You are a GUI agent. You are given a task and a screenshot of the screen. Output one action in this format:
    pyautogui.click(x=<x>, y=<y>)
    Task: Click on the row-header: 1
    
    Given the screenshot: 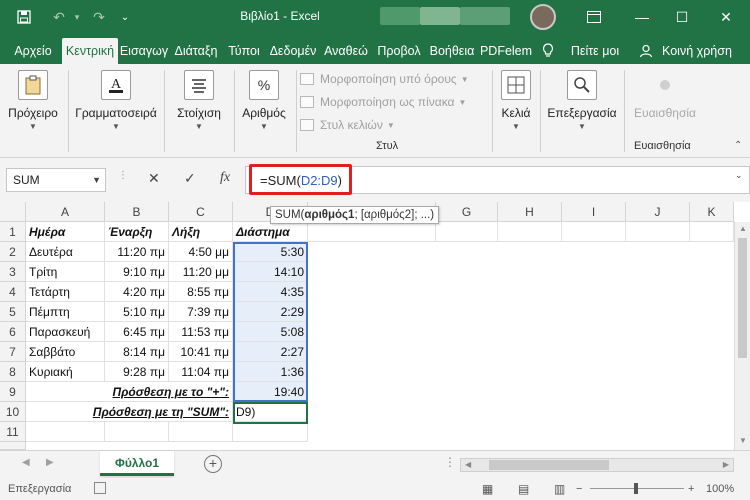 What is the action you would take?
    pyautogui.click(x=13, y=232)
    